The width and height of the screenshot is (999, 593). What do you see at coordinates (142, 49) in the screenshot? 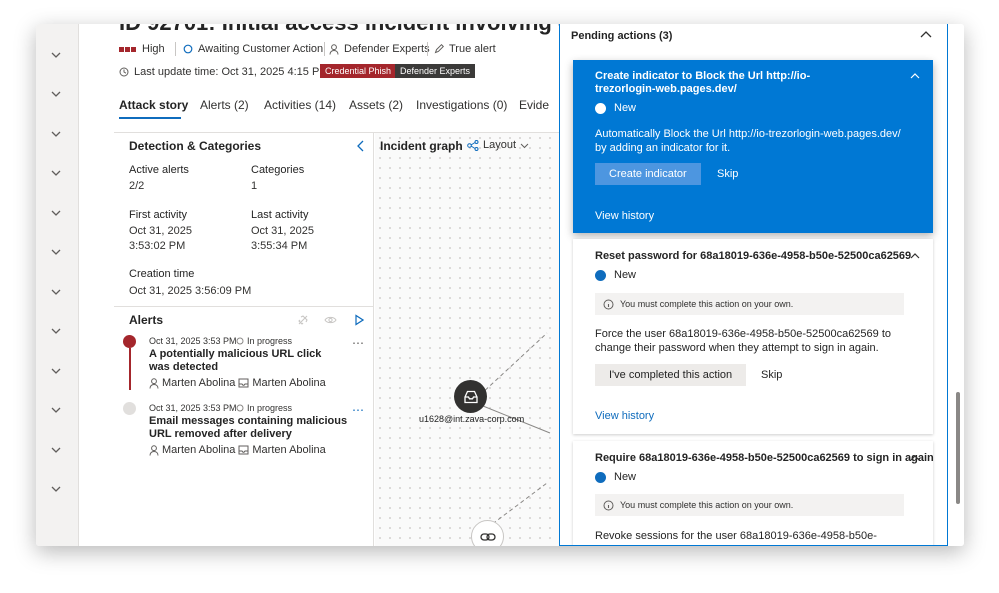
I see `severity-indicator: High` at bounding box center [142, 49].